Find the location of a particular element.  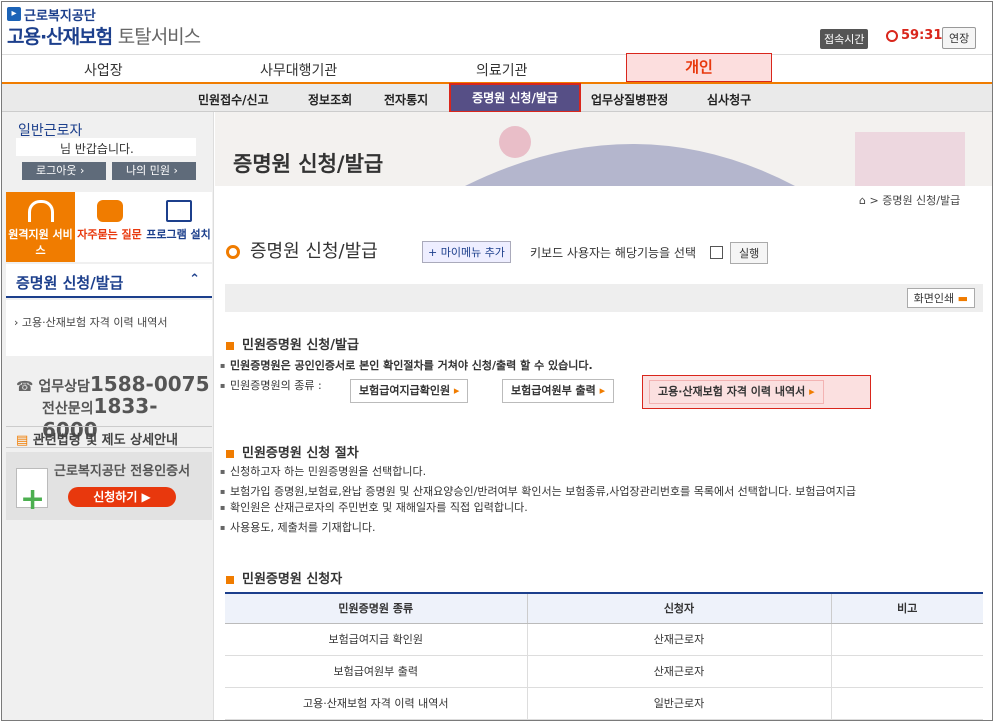

site-header: ▸ 근로복지공단 고용·산재보험 토탈서비스 접속시간 59:31 연장 is located at coordinates (497, 28).